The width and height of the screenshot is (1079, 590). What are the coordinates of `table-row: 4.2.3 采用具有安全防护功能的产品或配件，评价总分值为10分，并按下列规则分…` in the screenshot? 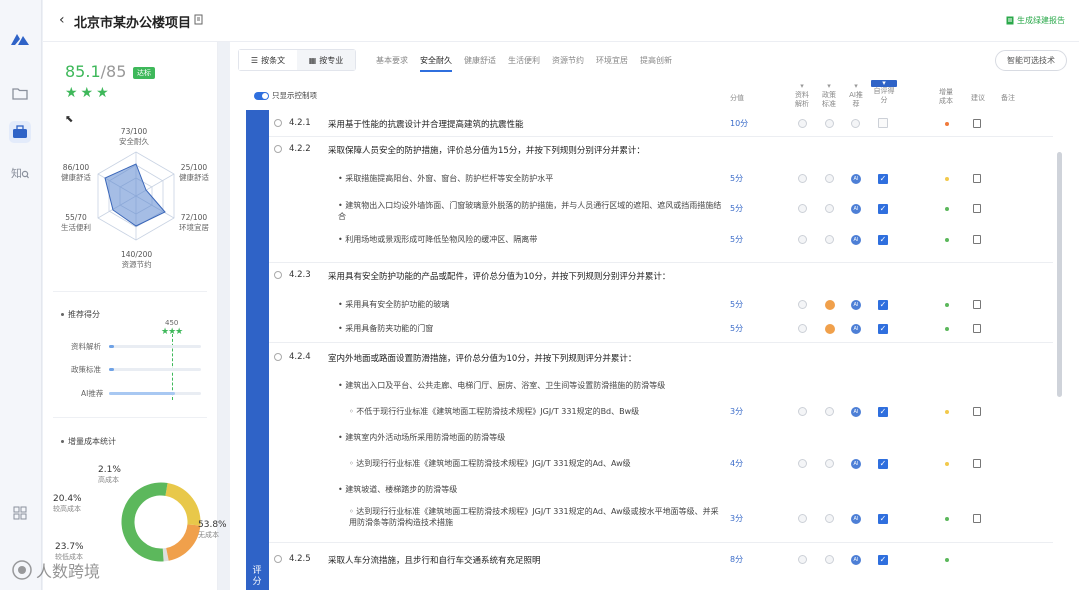 It's located at (661, 302).